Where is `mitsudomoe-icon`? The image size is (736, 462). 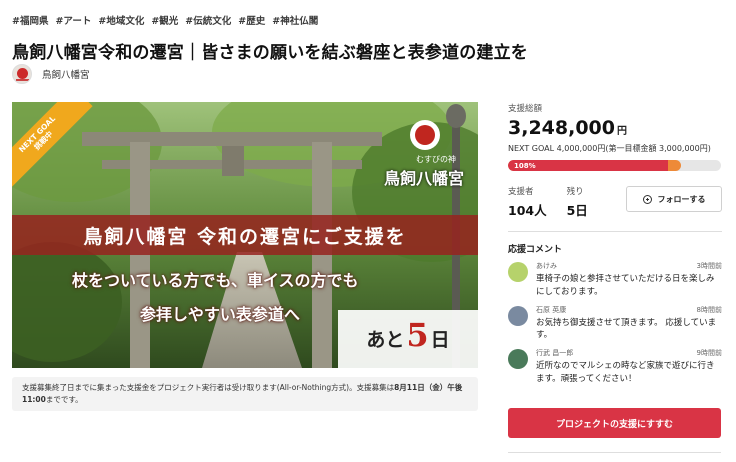 mitsudomoe-icon is located at coordinates (425, 135).